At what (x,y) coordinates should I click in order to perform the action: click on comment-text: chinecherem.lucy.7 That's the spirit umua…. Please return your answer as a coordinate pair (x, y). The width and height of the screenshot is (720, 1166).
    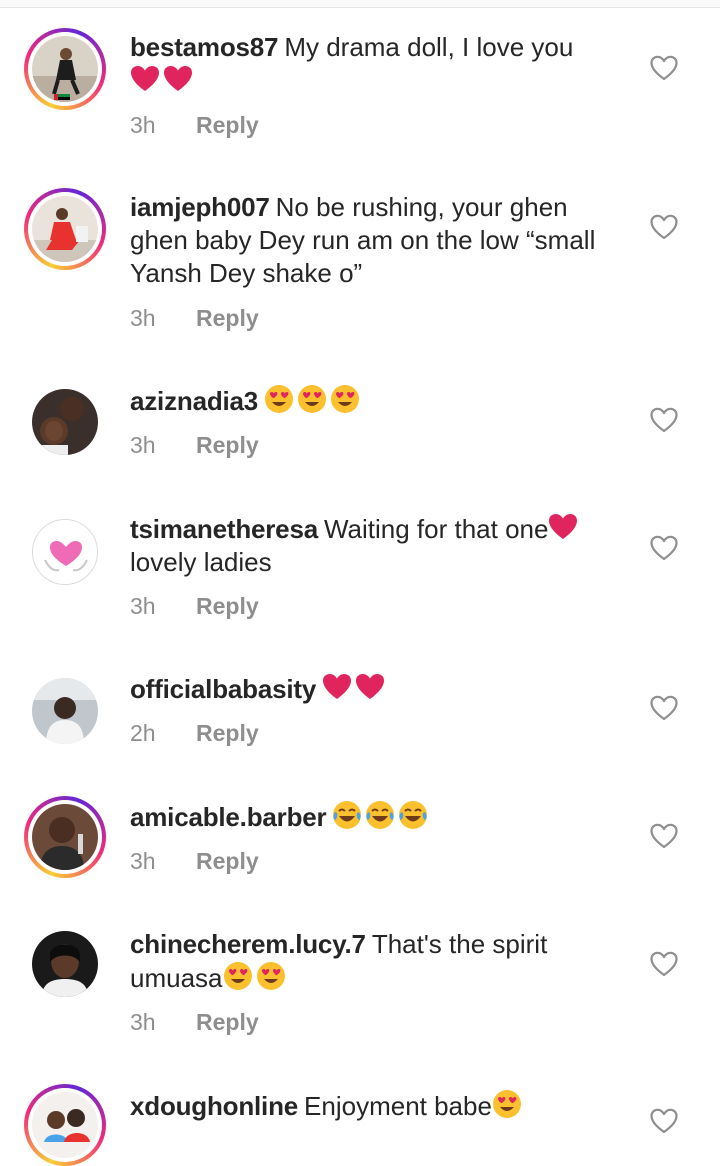
    Looking at the image, I should click on (380, 961).